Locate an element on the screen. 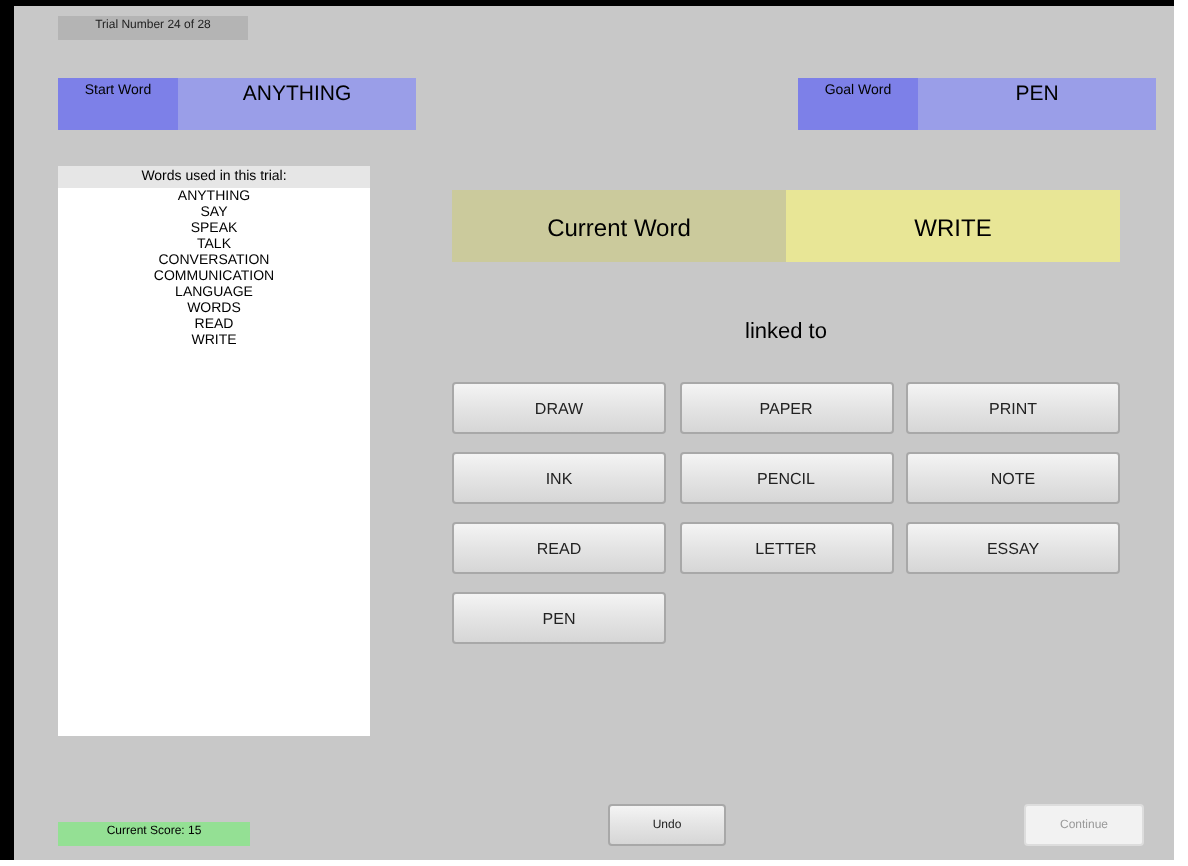  start-word: ANYTHING is located at coordinates (297, 95).